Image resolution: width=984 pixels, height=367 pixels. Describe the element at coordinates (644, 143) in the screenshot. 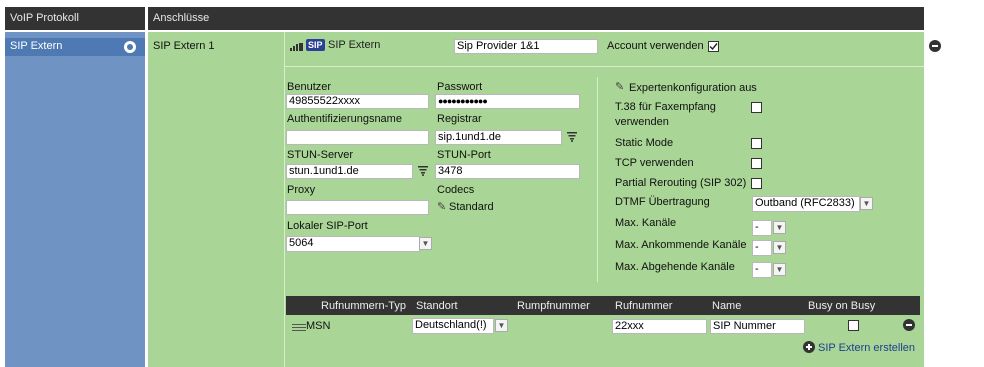

I see `static-mode-label: Static Mode` at that location.